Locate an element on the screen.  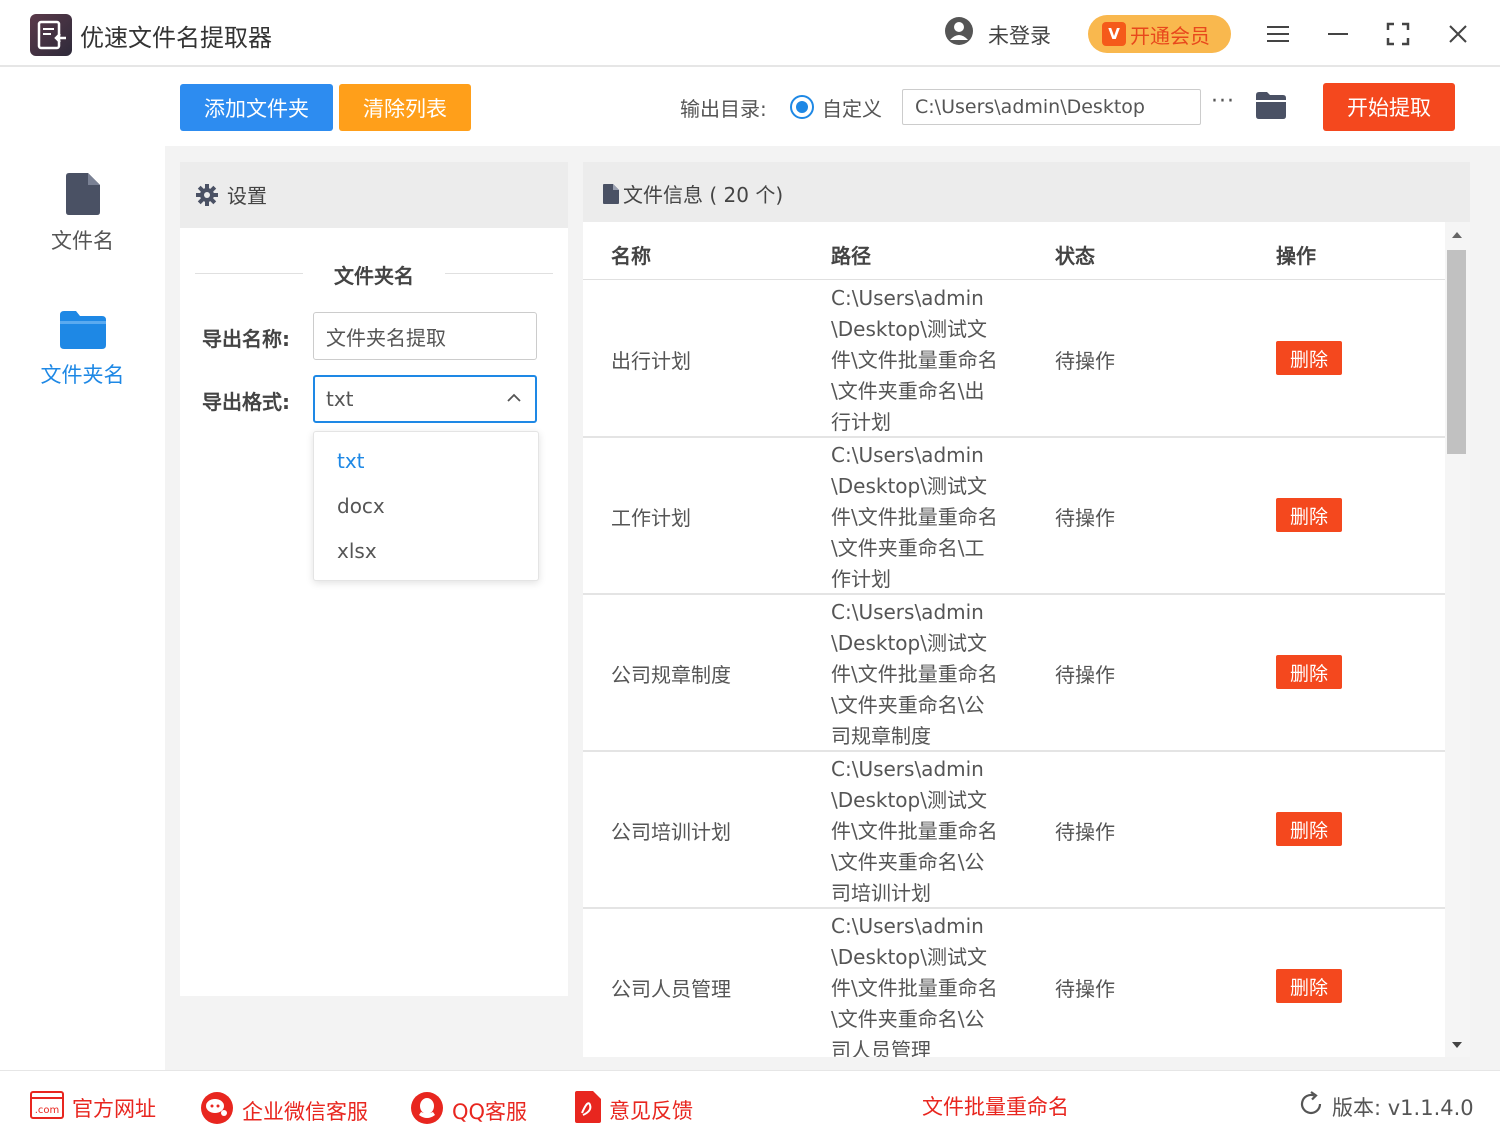
com-badge: .com is located at coordinates (47, 1110).